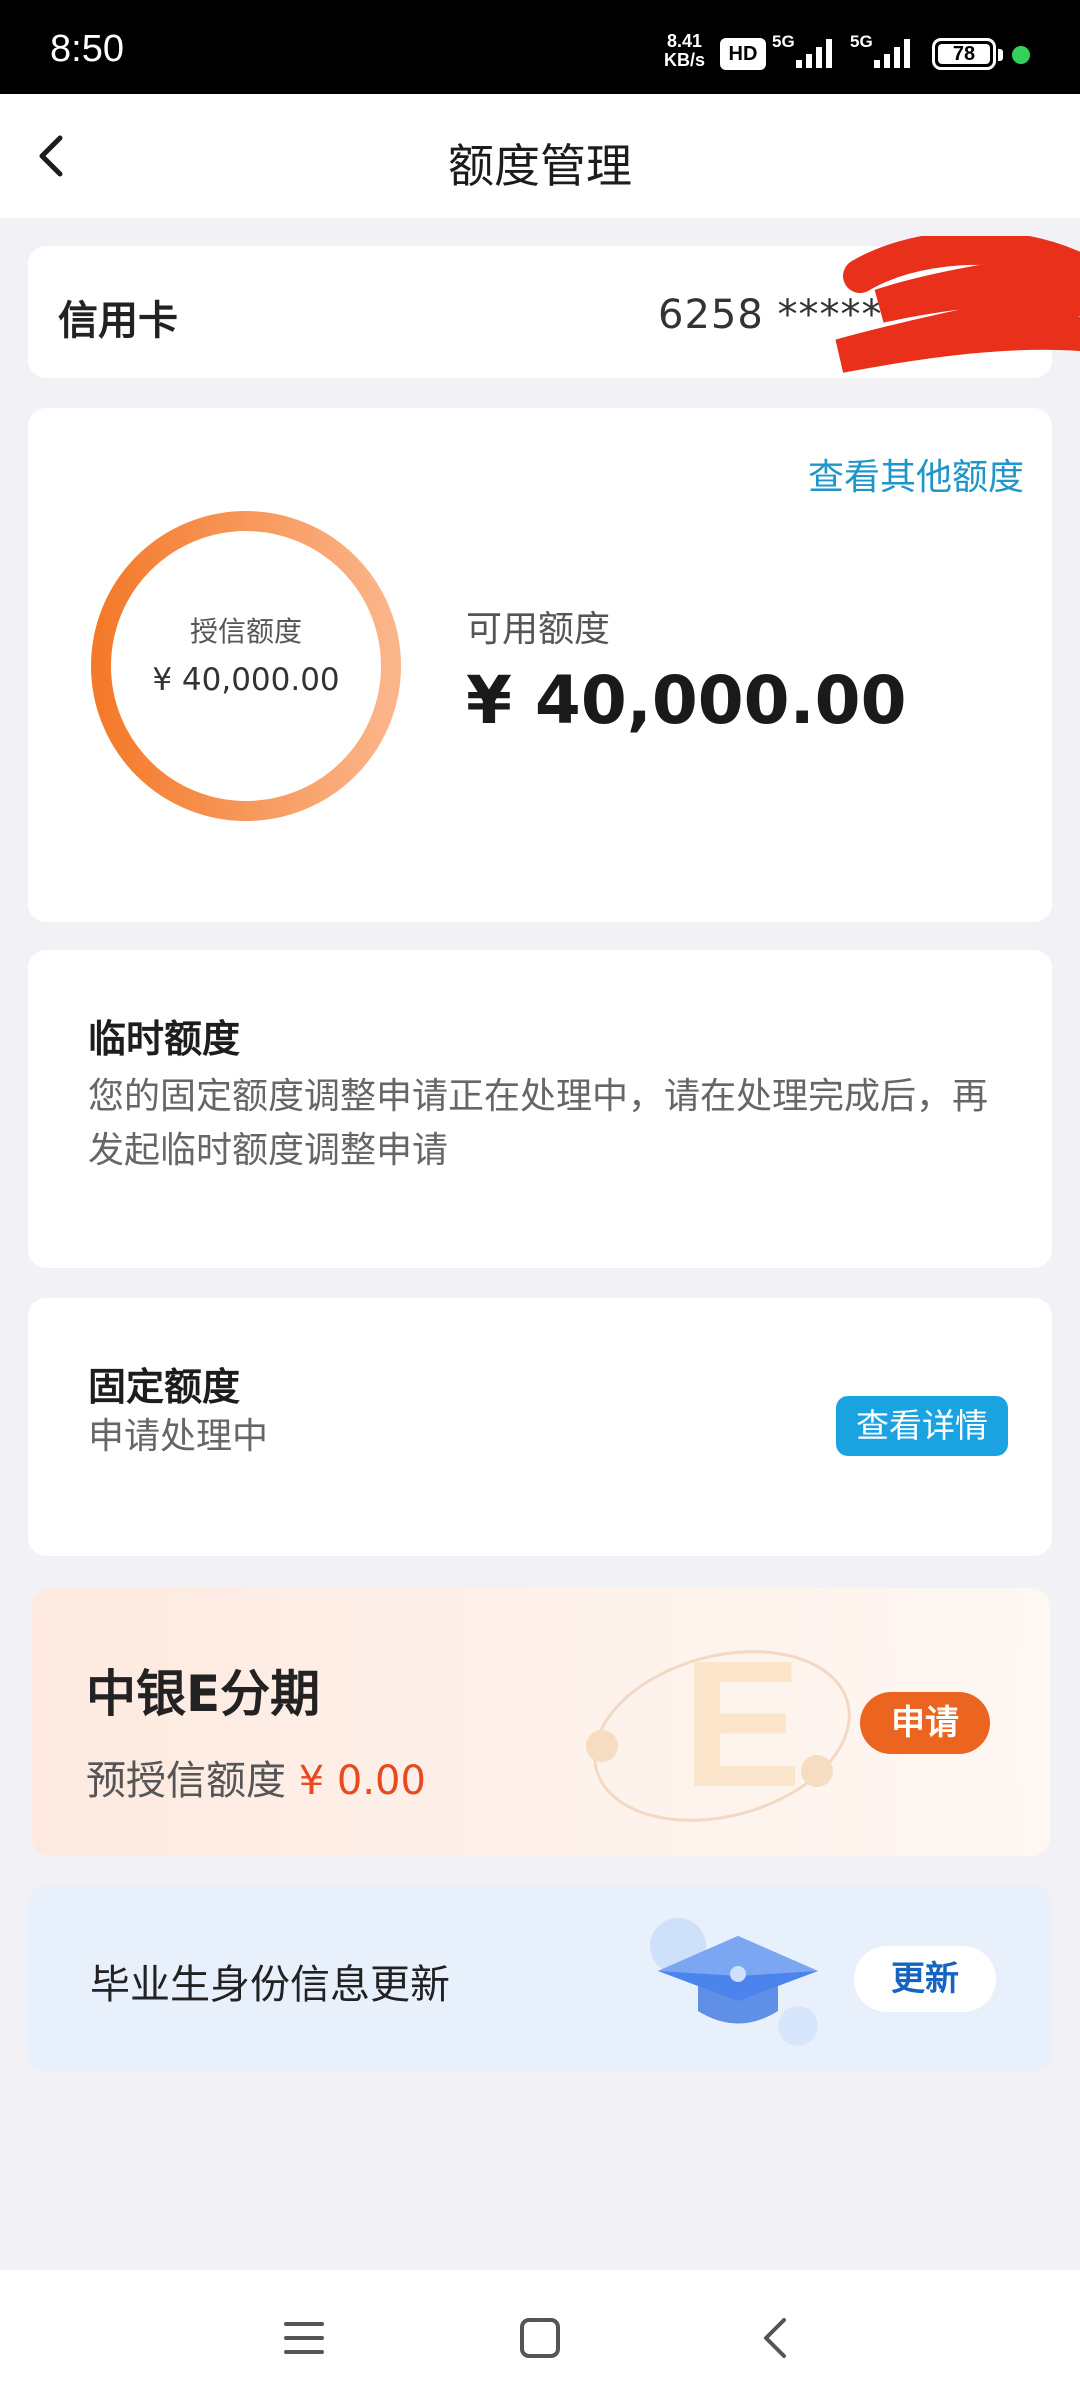 The image size is (1080, 2400). Describe the element at coordinates (118, 321) in the screenshot. I see `account-type-label: 信用卡` at that location.